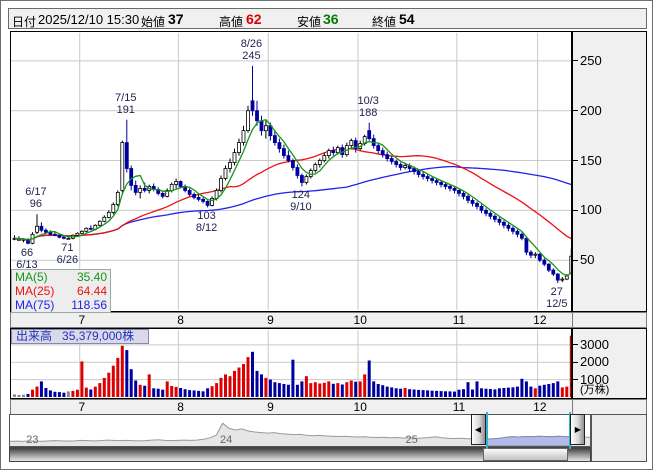 The height and width of the screenshot is (470, 653). Describe the element at coordinates (35, 305) in the screenshot. I see `ma75-label: MA(75)` at that location.